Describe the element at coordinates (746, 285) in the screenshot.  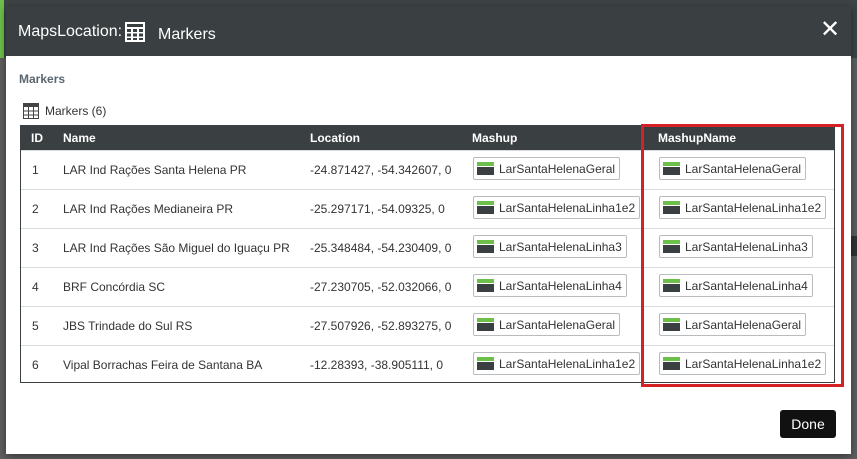
I see `mashupname-label: LarSantaHelenaLinha4` at that location.